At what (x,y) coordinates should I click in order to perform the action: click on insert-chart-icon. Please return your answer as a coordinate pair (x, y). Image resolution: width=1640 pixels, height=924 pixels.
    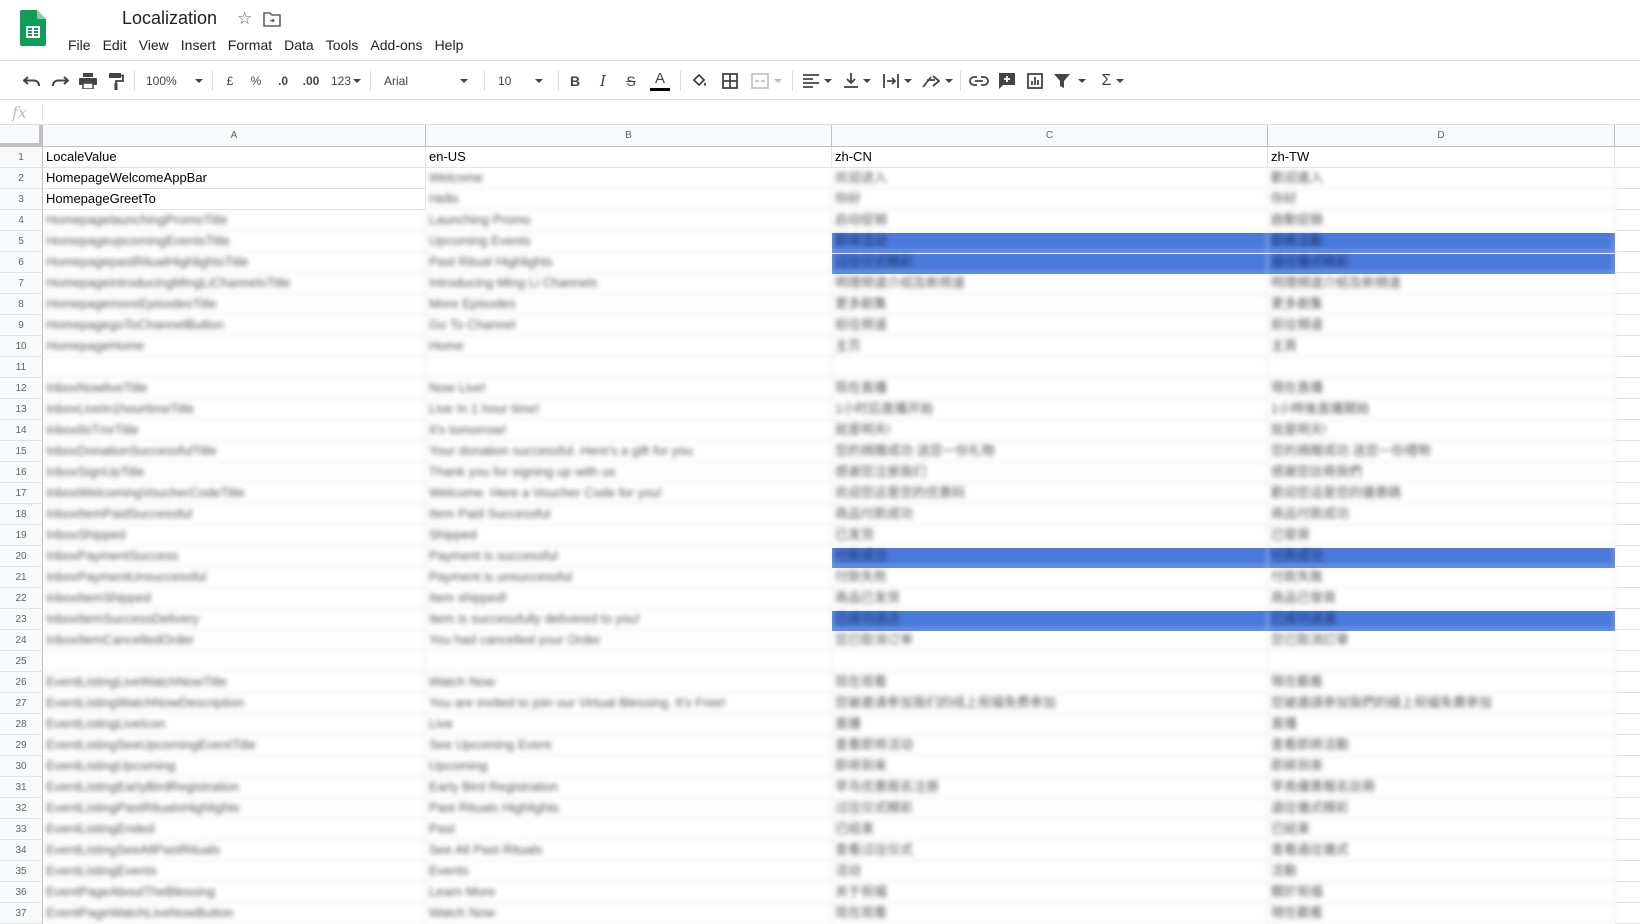
    Looking at the image, I should click on (1035, 81).